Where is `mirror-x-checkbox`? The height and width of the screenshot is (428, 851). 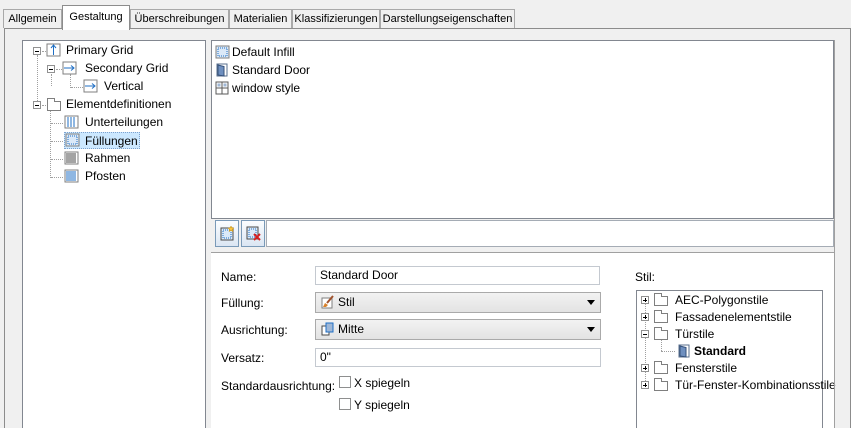 mirror-x-checkbox is located at coordinates (345, 382).